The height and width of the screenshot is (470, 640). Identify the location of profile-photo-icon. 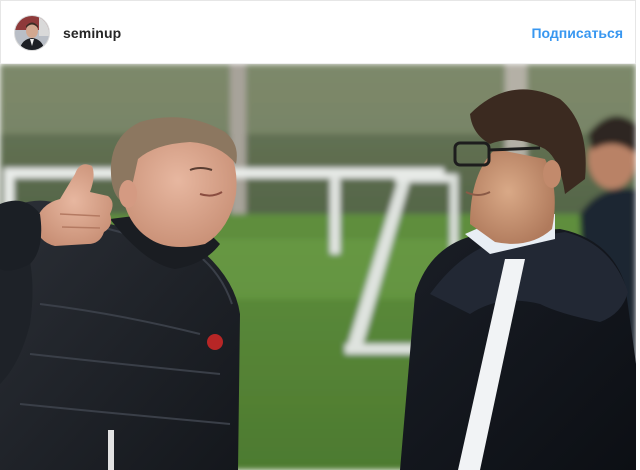
(32, 33).